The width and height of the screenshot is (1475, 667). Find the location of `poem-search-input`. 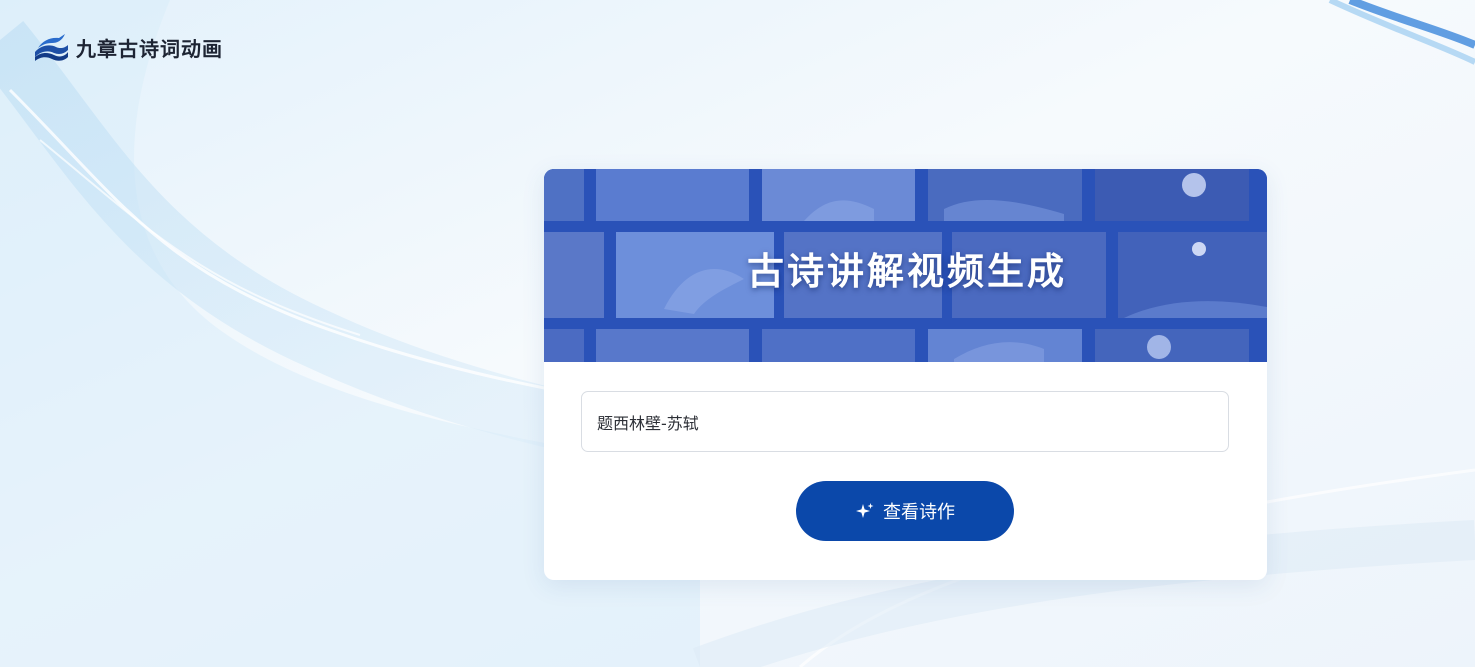

poem-search-input is located at coordinates (905, 421).